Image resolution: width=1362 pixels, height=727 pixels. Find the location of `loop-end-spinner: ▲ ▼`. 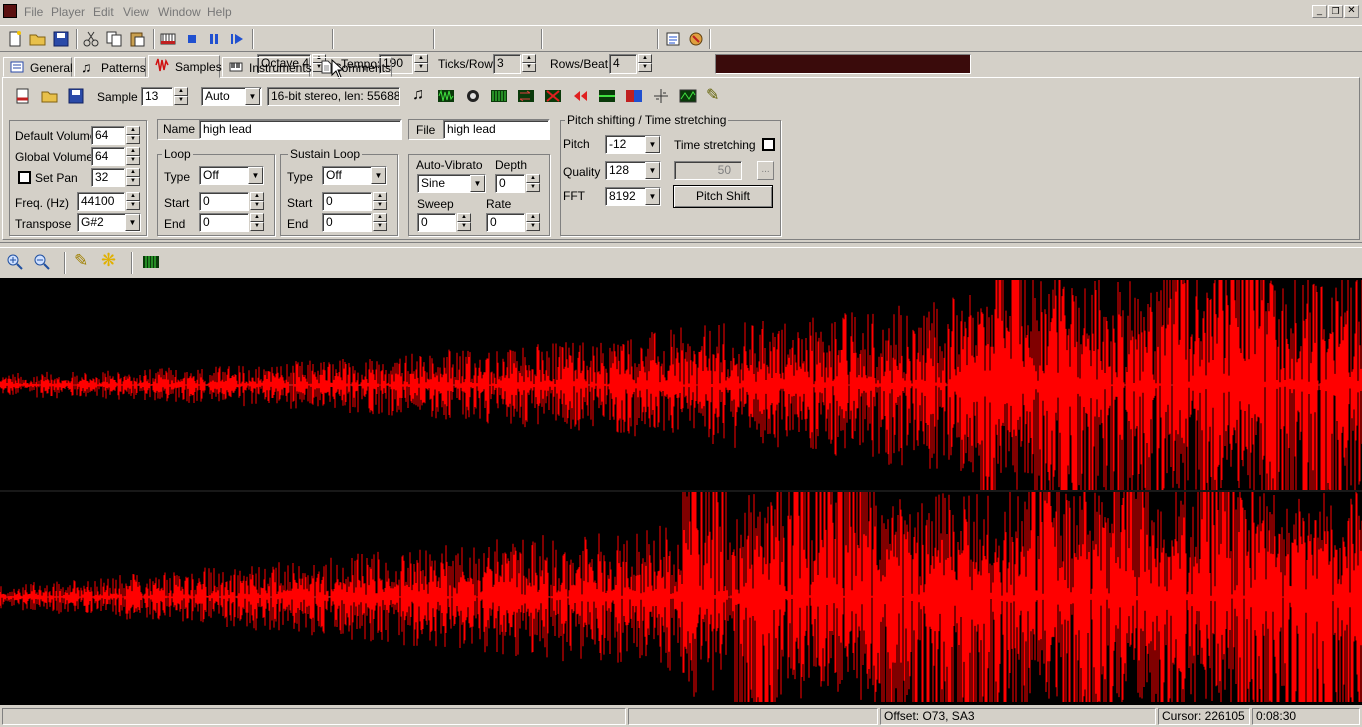

loop-end-spinner: ▲ ▼ is located at coordinates (257, 222).